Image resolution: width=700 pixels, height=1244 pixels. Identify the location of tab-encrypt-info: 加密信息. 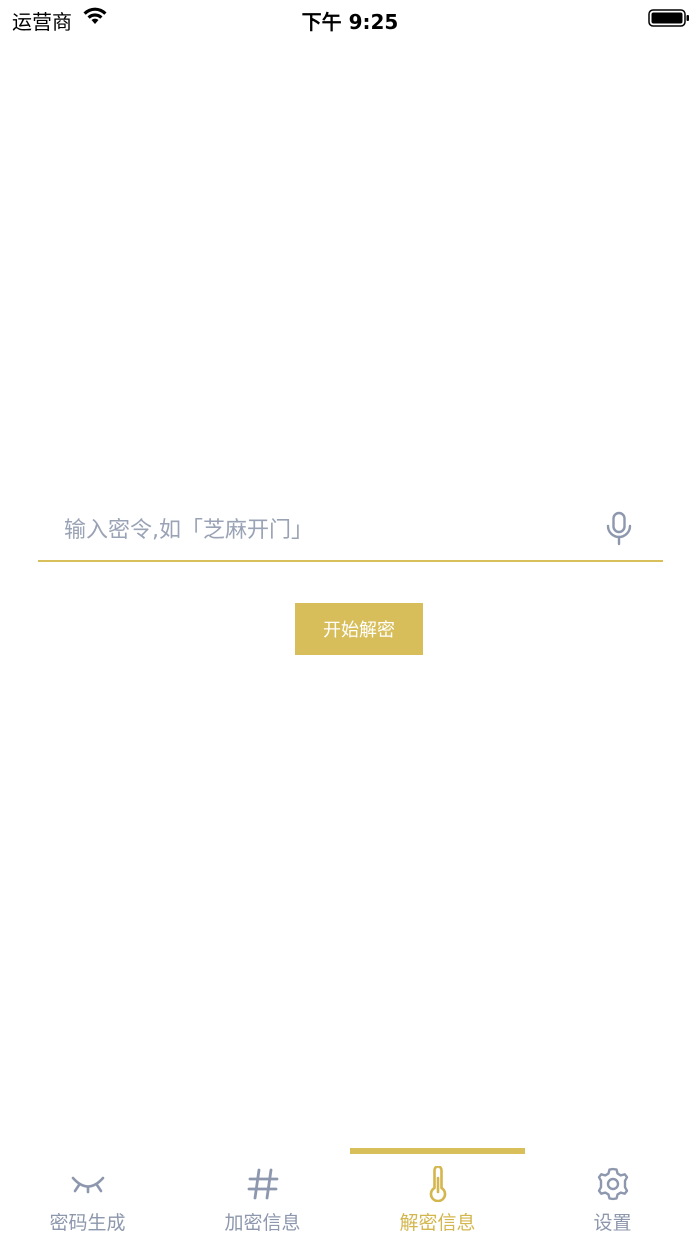
(262, 1196).